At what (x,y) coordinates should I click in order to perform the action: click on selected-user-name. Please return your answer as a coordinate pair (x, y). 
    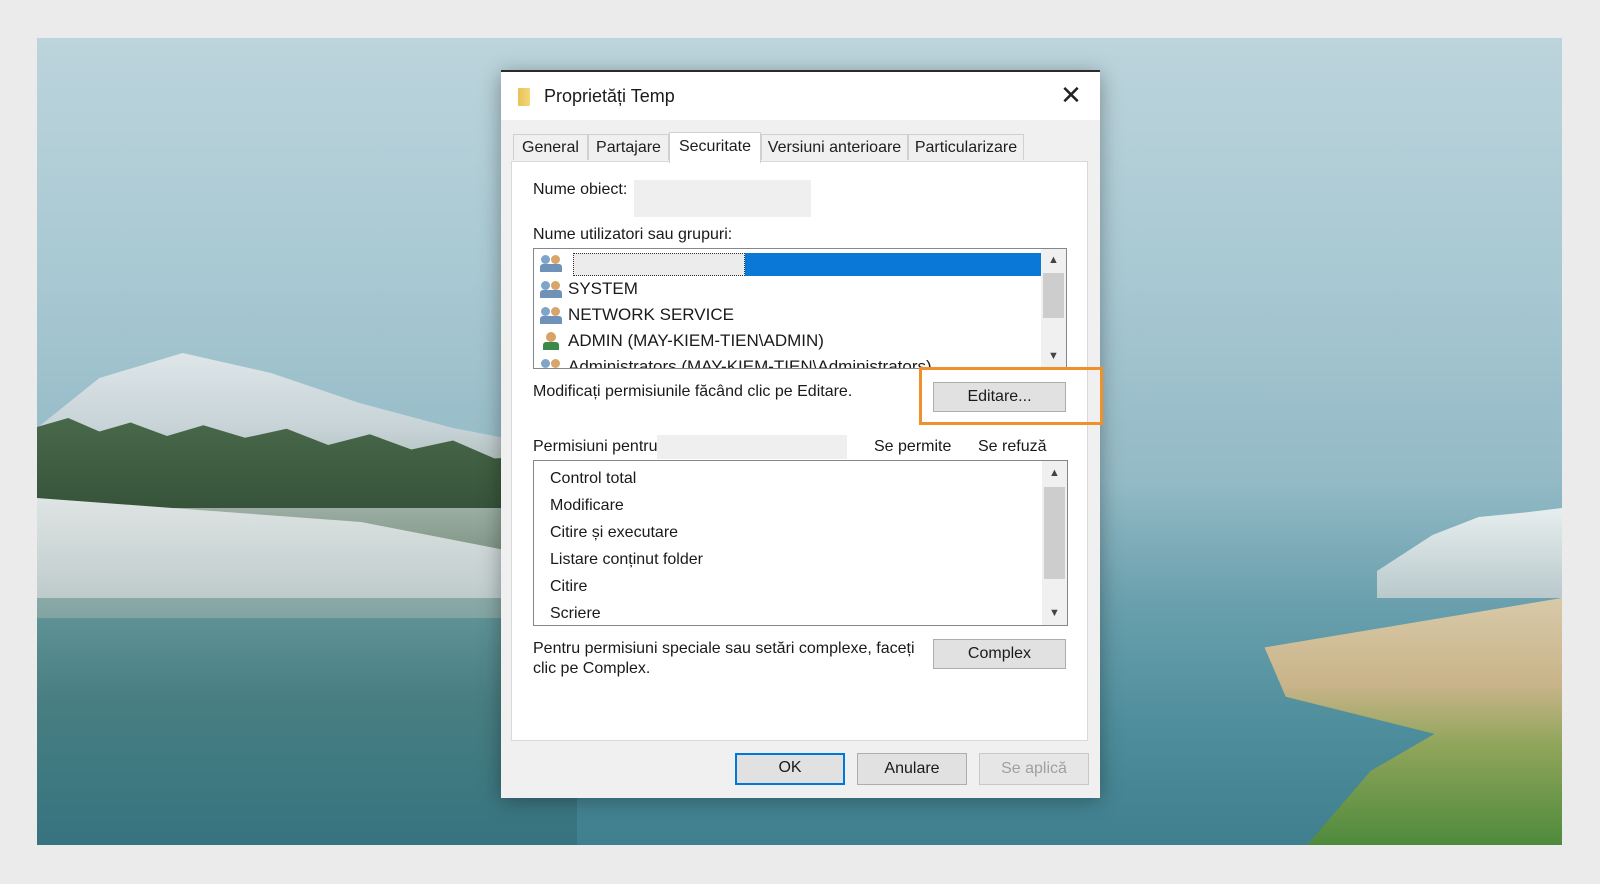
    Looking at the image, I should click on (659, 264).